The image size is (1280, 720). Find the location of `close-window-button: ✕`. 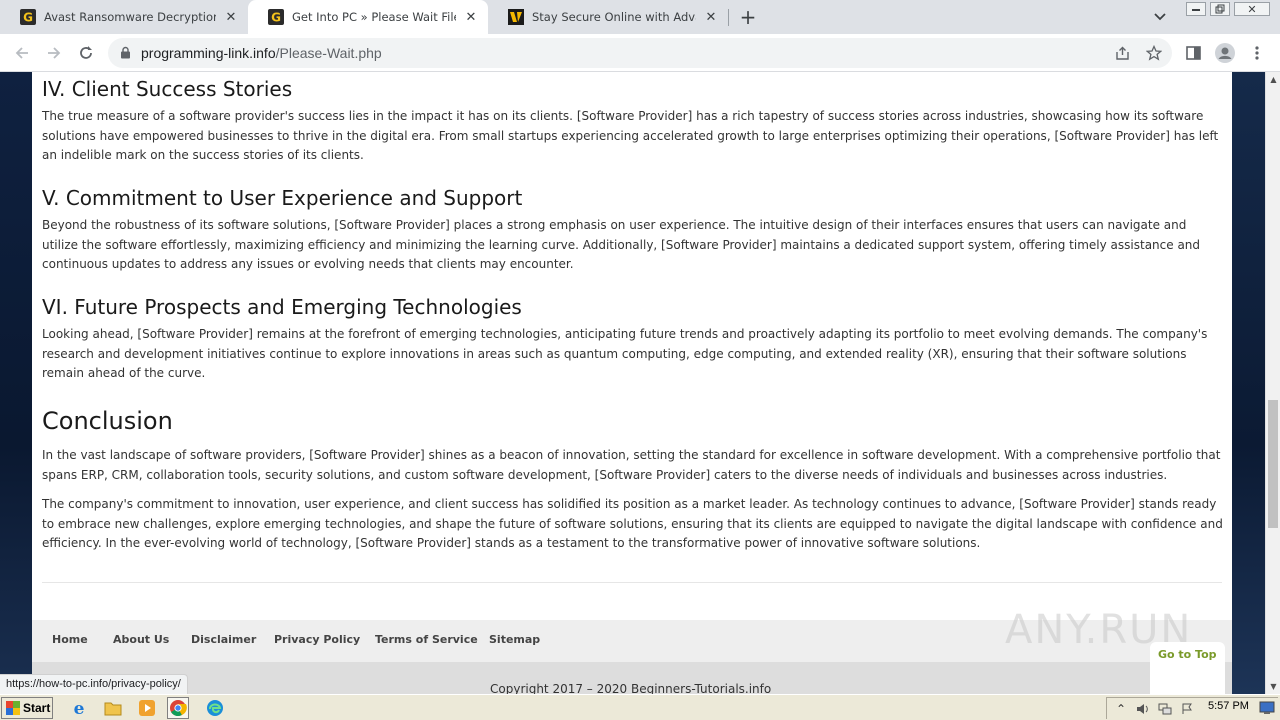

close-window-button: ✕ is located at coordinates (1252, 9).